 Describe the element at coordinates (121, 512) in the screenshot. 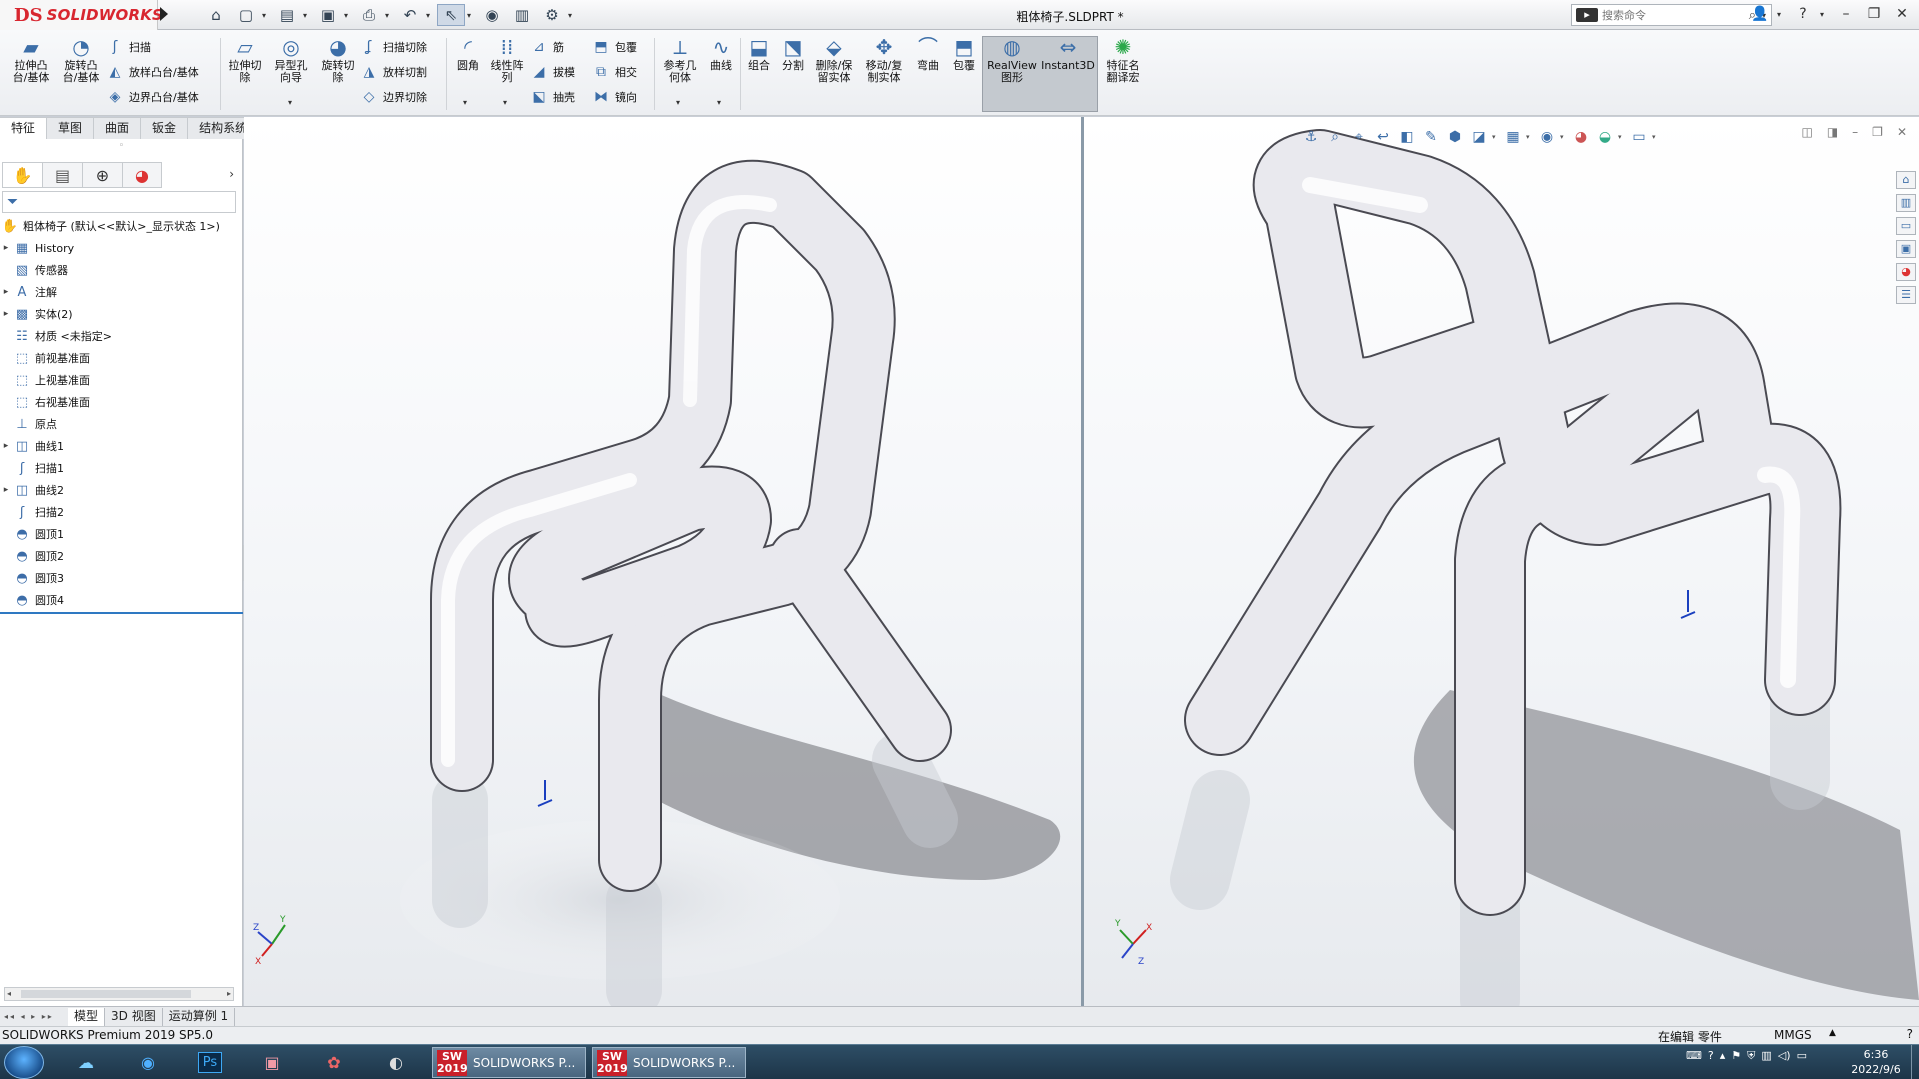

I see `tree-node: ʃ 扫描2` at that location.